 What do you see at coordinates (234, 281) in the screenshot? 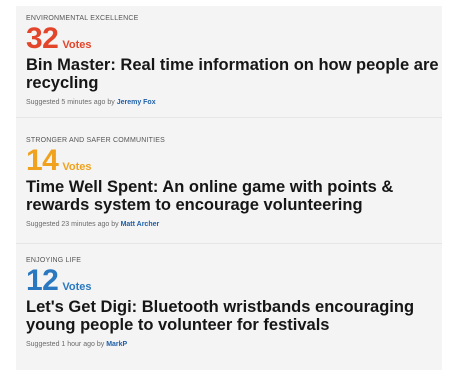
I see `vote-count: 12 Votes` at bounding box center [234, 281].